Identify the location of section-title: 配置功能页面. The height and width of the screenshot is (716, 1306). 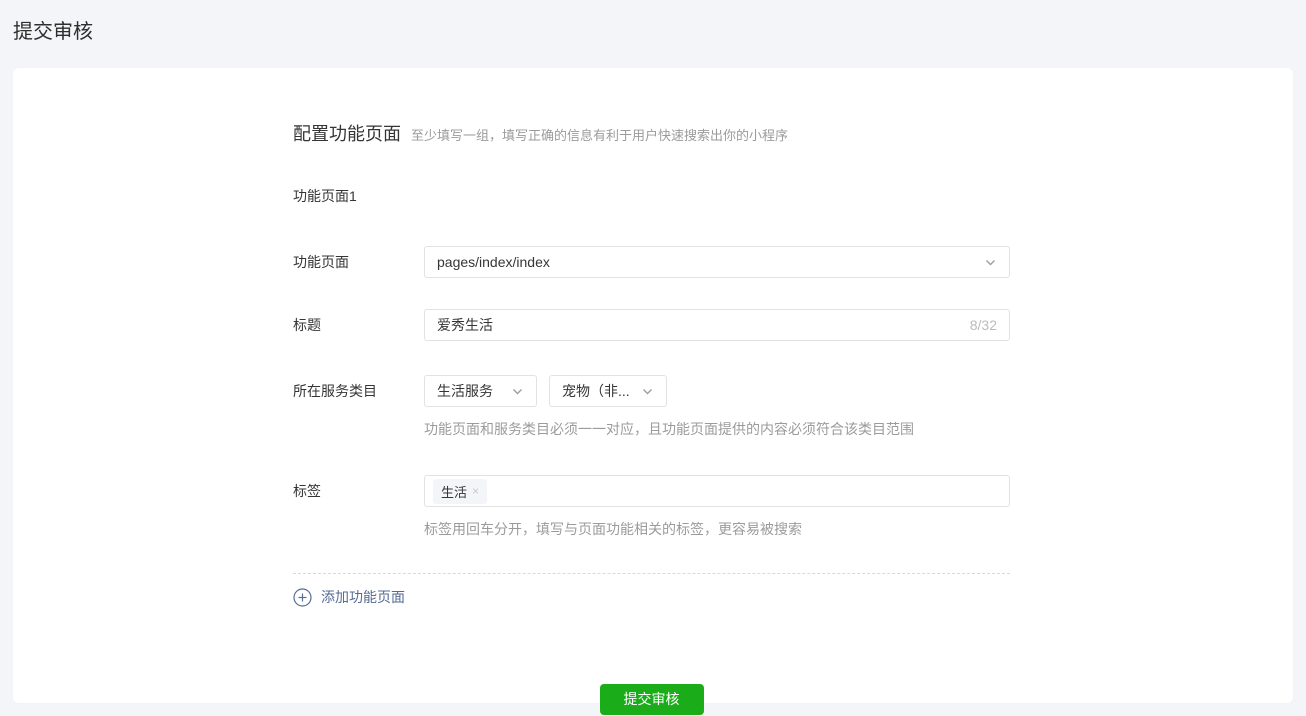
(347, 134).